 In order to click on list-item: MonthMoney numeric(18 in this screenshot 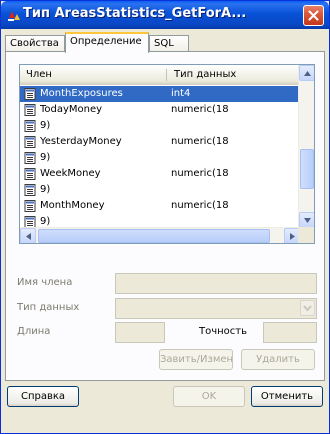, I will do `click(160, 206)`.